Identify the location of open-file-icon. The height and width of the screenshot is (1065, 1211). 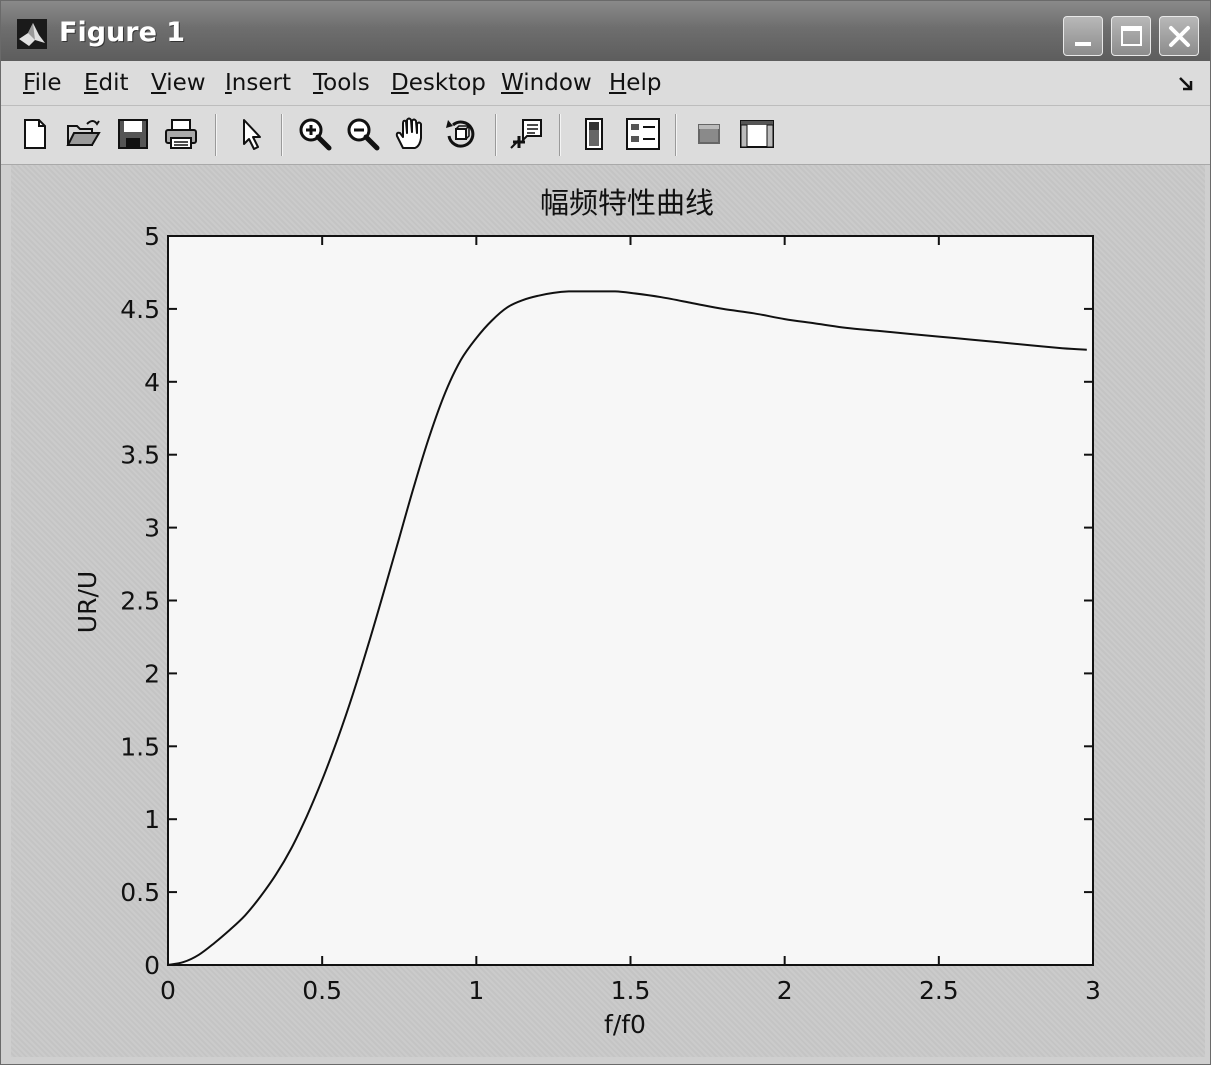
(83, 134).